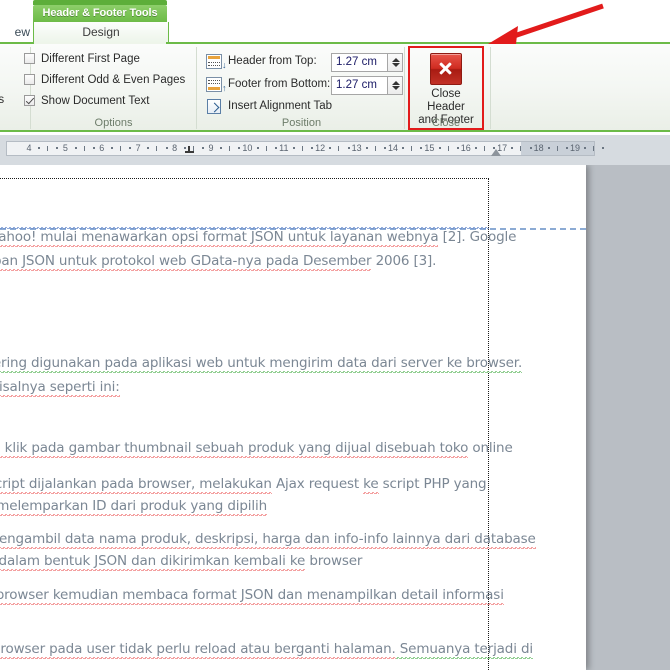  Describe the element at coordinates (189, 150) in the screenshot. I see `ruler-tab-stop-marker` at that location.